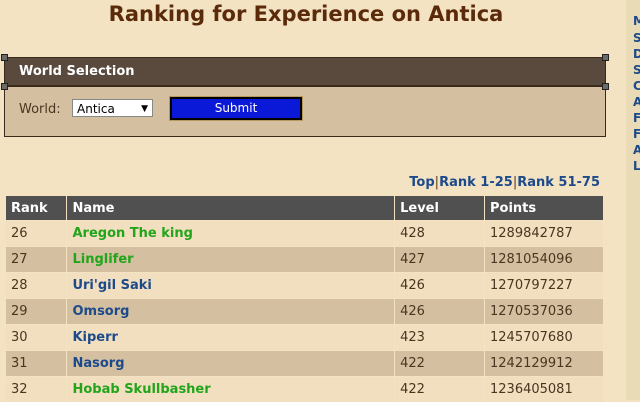 This screenshot has height=402, width=640. I want to click on column-header-rank: Rank, so click(36, 208).